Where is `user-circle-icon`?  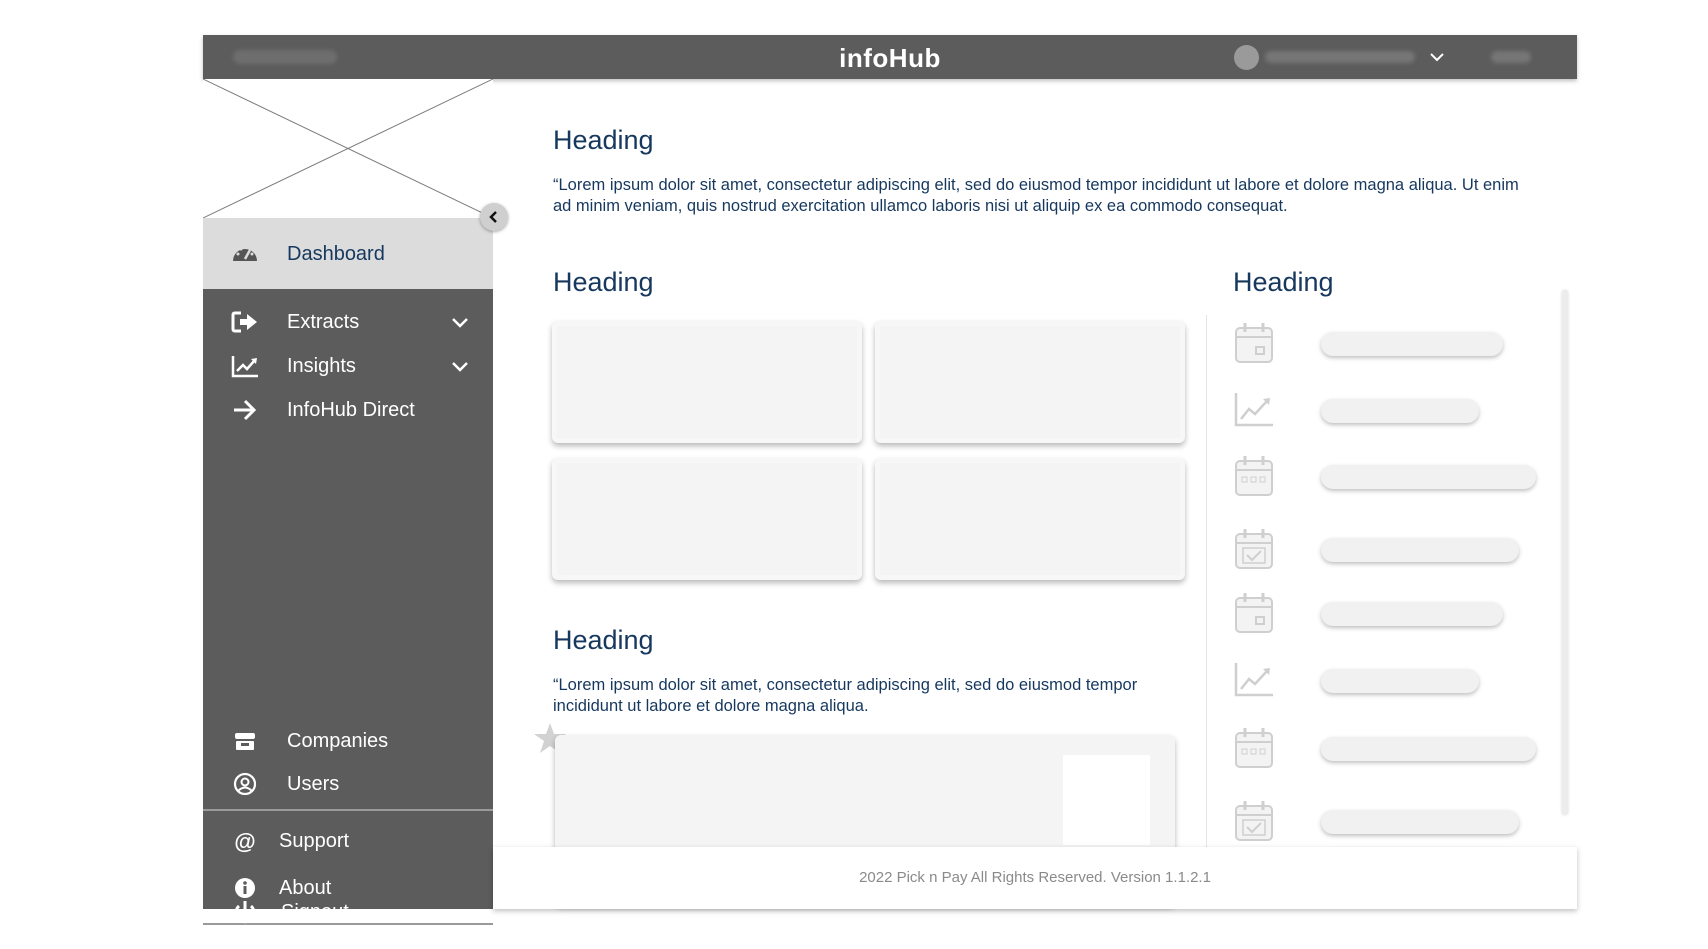 user-circle-icon is located at coordinates (245, 784).